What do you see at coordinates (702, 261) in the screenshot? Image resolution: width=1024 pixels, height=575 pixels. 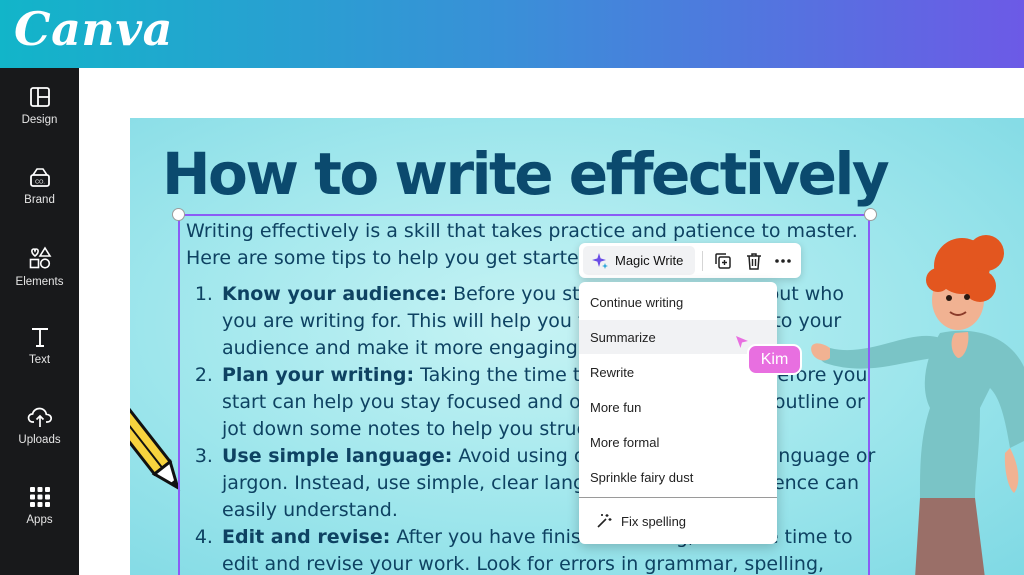 I see `toolbar-divider` at bounding box center [702, 261].